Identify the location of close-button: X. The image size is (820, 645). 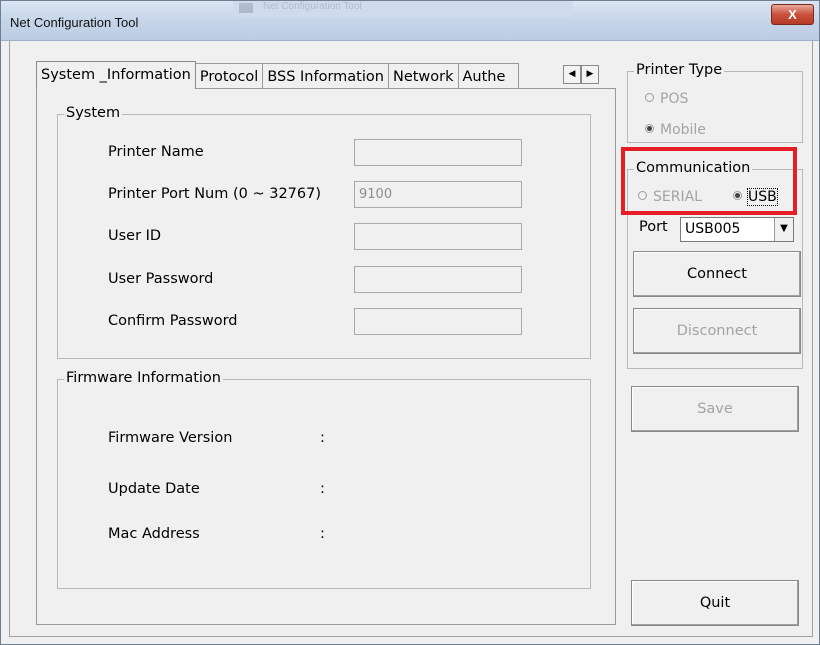
(792, 14).